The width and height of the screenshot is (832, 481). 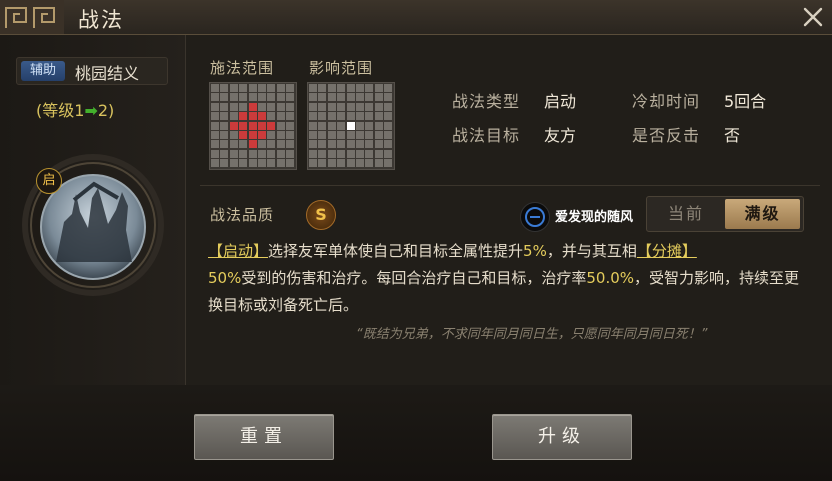 What do you see at coordinates (813, 17) in the screenshot?
I see `close-icon` at bounding box center [813, 17].